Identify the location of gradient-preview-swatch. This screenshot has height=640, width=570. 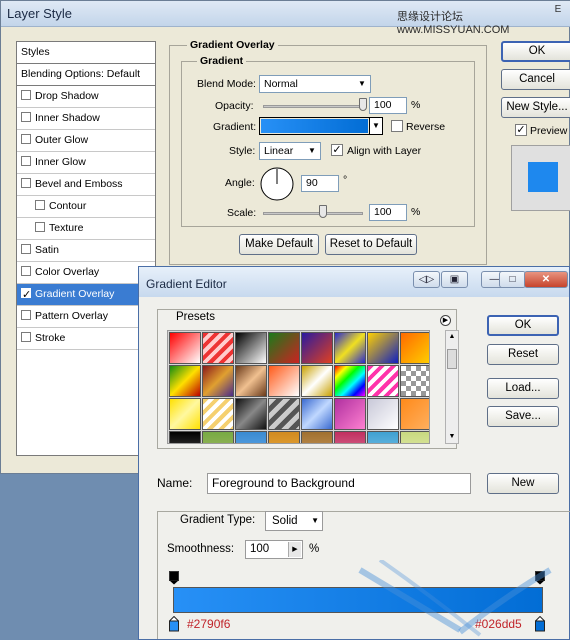
(314, 126).